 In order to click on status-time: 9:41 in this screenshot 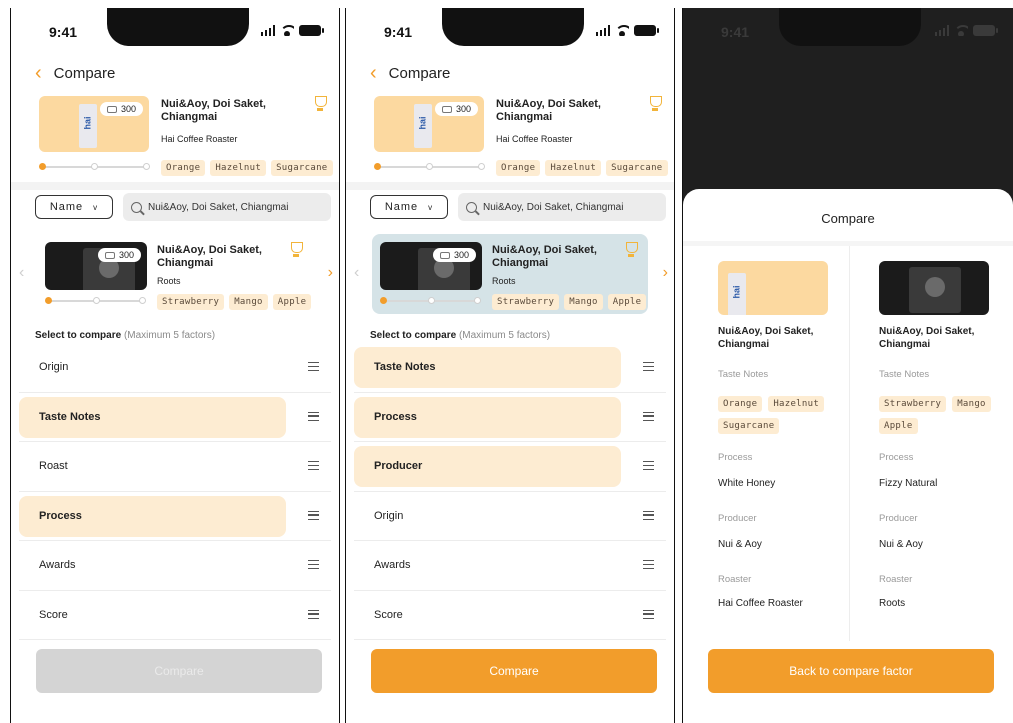, I will do `click(398, 32)`.